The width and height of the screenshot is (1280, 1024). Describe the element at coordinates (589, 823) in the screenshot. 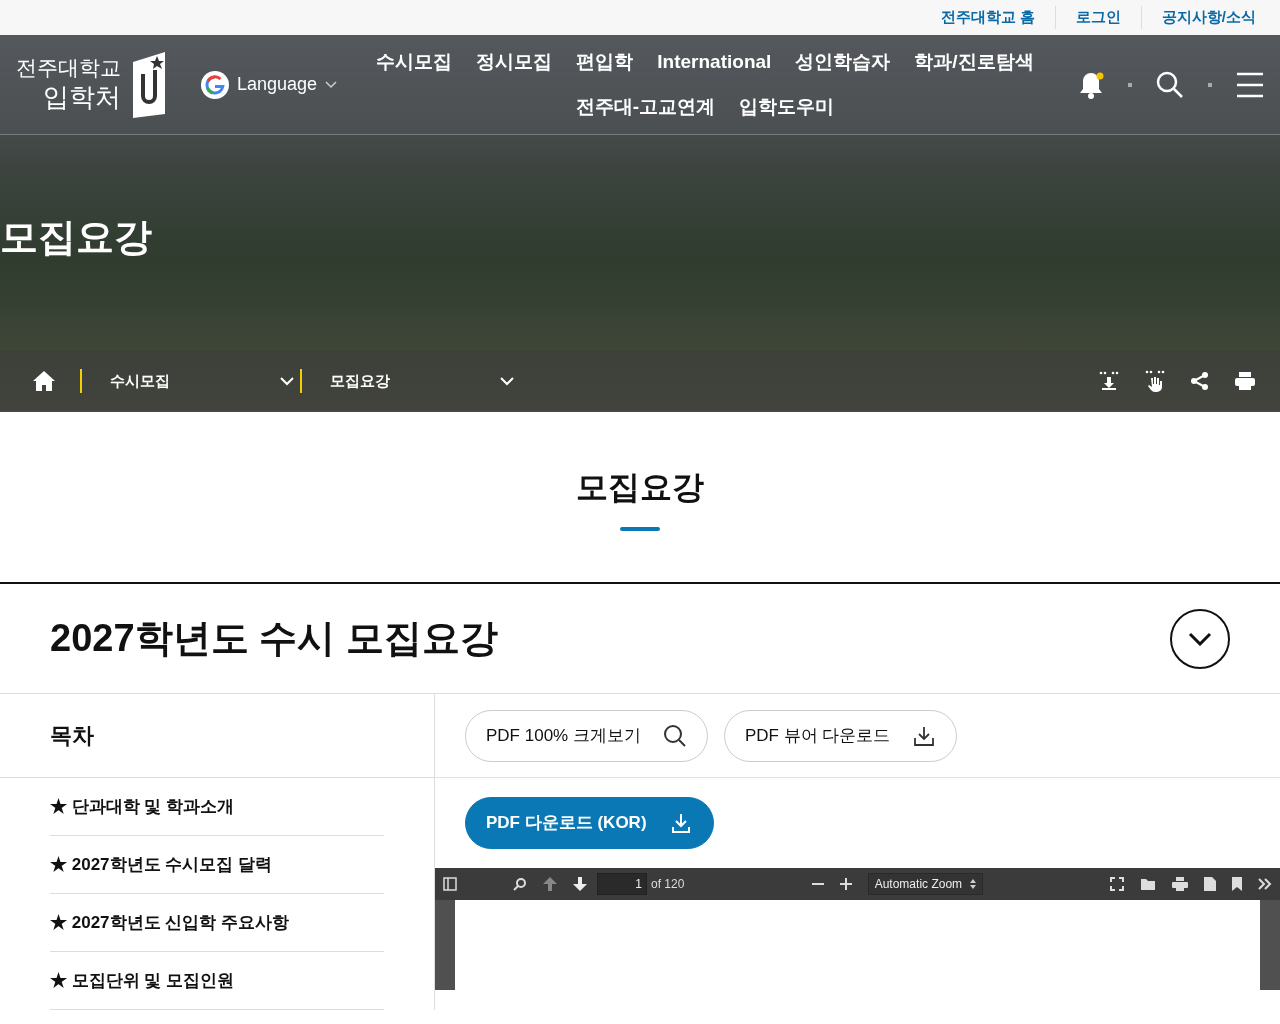

I see `pdf-button: PDF 다운로드 (KOR)` at that location.